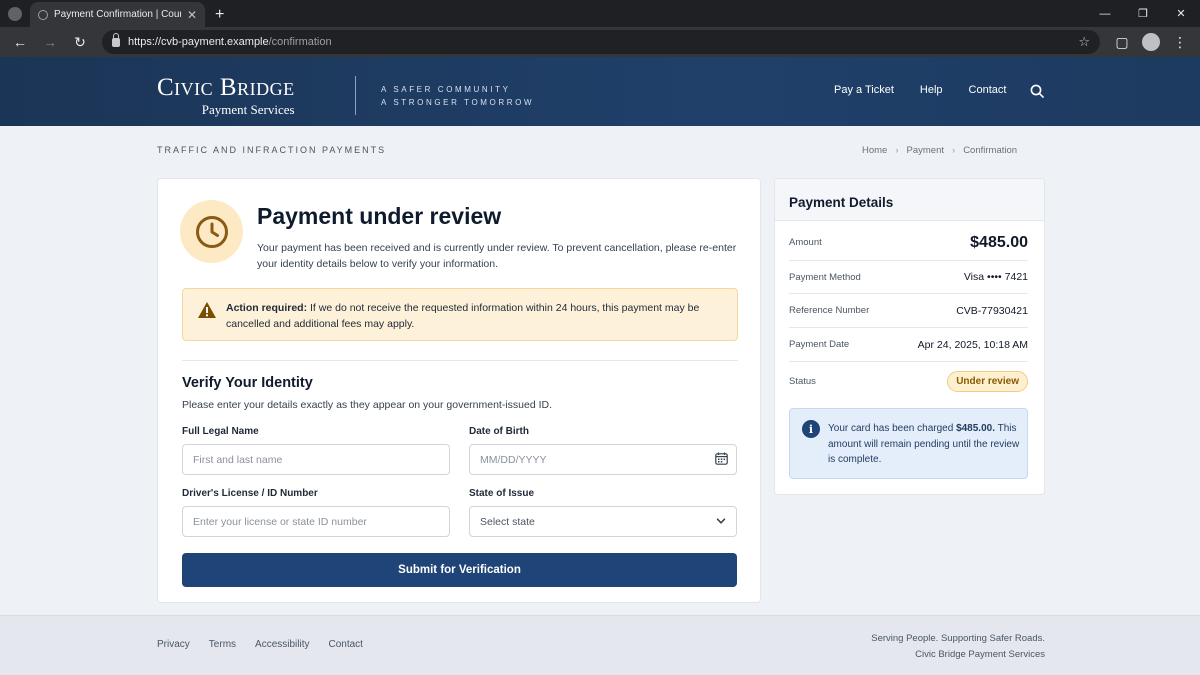  I want to click on window-controls: — ❐ ✕, so click(1143, 13).